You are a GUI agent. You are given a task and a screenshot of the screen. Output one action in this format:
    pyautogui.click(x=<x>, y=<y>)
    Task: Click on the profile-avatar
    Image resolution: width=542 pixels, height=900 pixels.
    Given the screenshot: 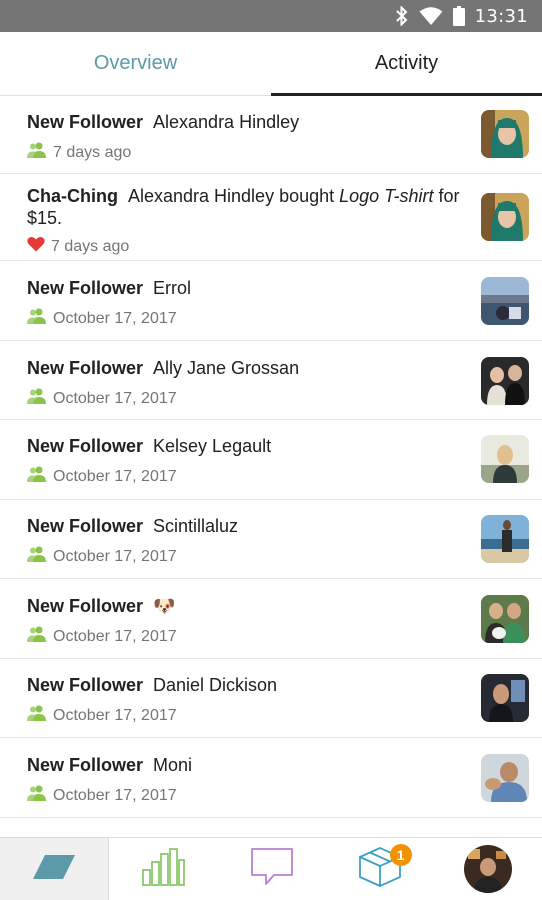 What is the action you would take?
    pyautogui.click(x=487, y=869)
    